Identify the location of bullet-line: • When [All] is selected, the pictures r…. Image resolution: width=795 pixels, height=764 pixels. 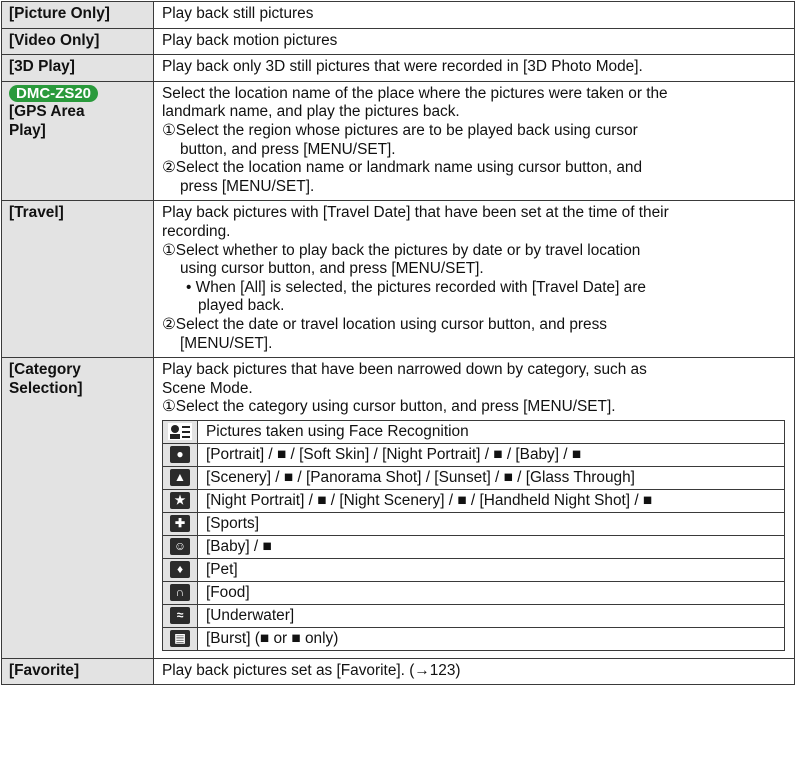
(416, 287).